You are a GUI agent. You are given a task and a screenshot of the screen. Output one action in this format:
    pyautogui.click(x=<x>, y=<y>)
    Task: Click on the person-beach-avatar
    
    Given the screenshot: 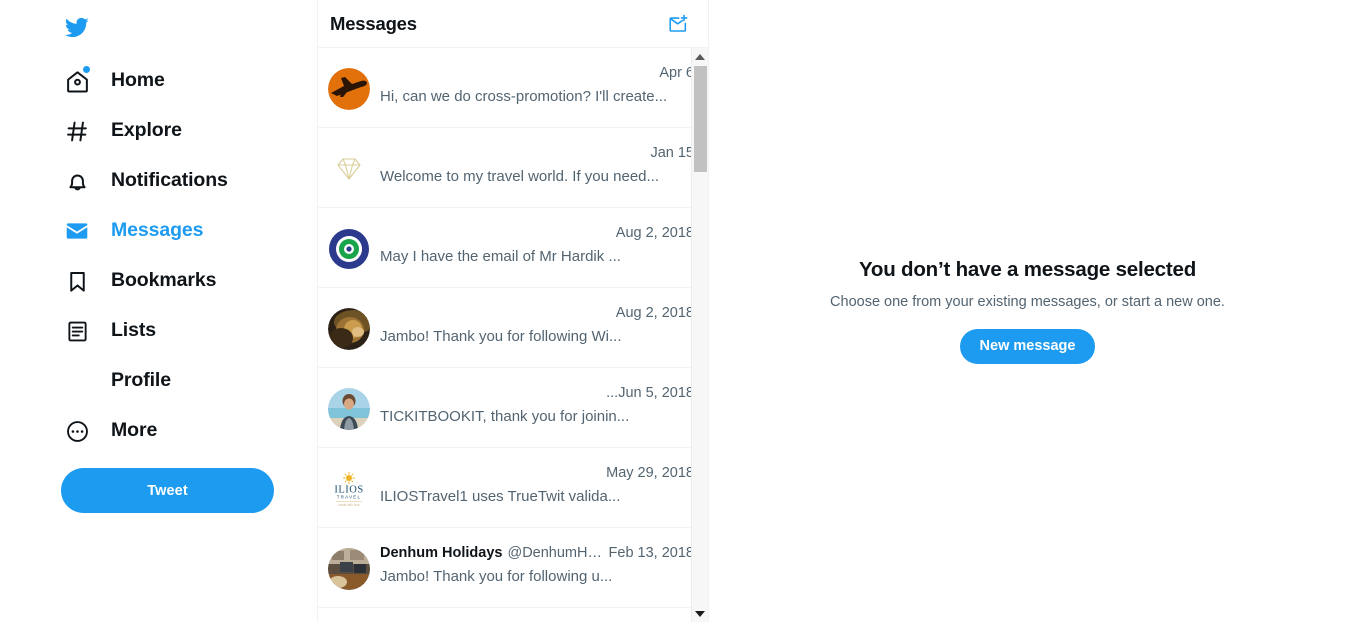 What is the action you would take?
    pyautogui.click(x=349, y=409)
    